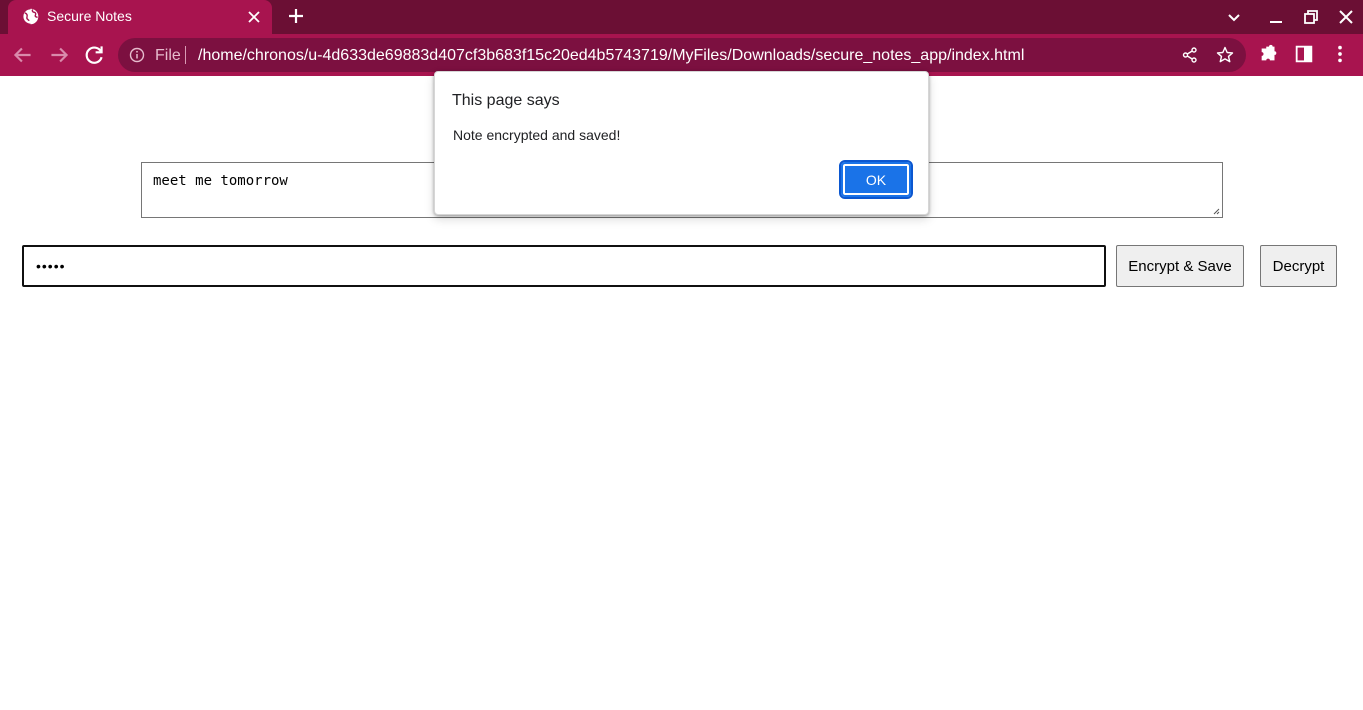 The height and width of the screenshot is (710, 1363). I want to click on restore-icon, so click(1311, 17).